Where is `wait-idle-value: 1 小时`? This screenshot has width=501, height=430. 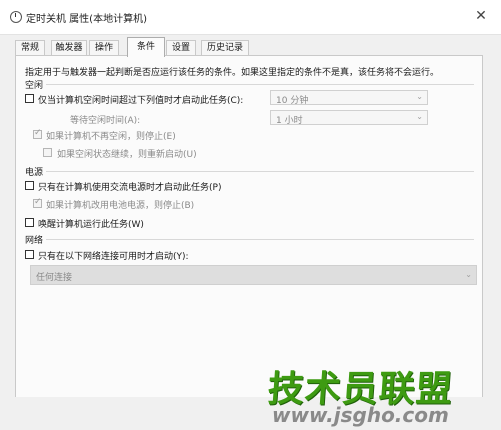
wait-idle-value: 1 小时 is located at coordinates (289, 121).